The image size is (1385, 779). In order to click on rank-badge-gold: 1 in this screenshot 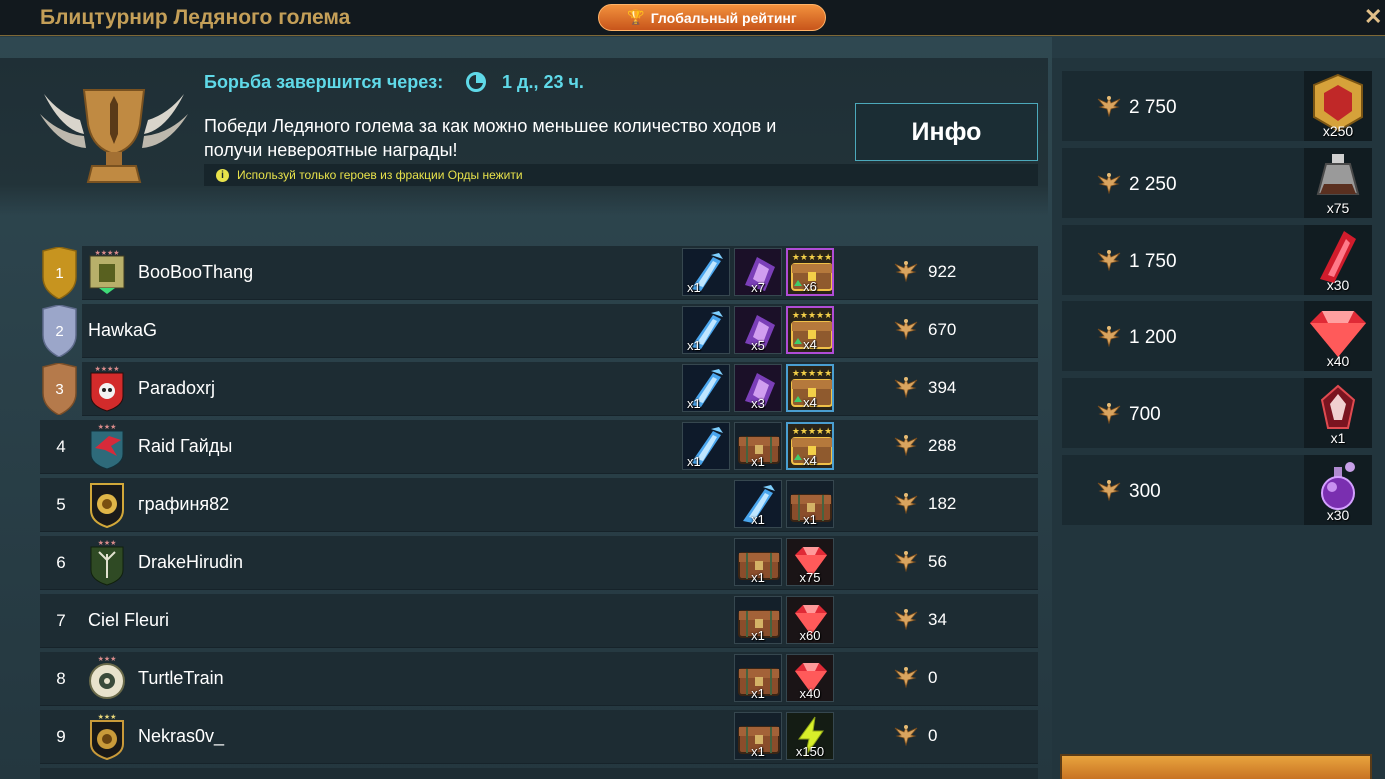, I will do `click(59, 273)`.